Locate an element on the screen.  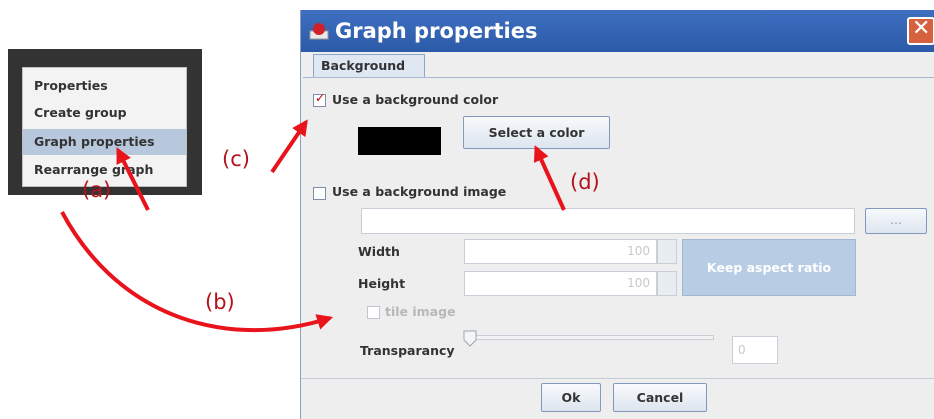
annotation-b: (b) is located at coordinates (220, 302).